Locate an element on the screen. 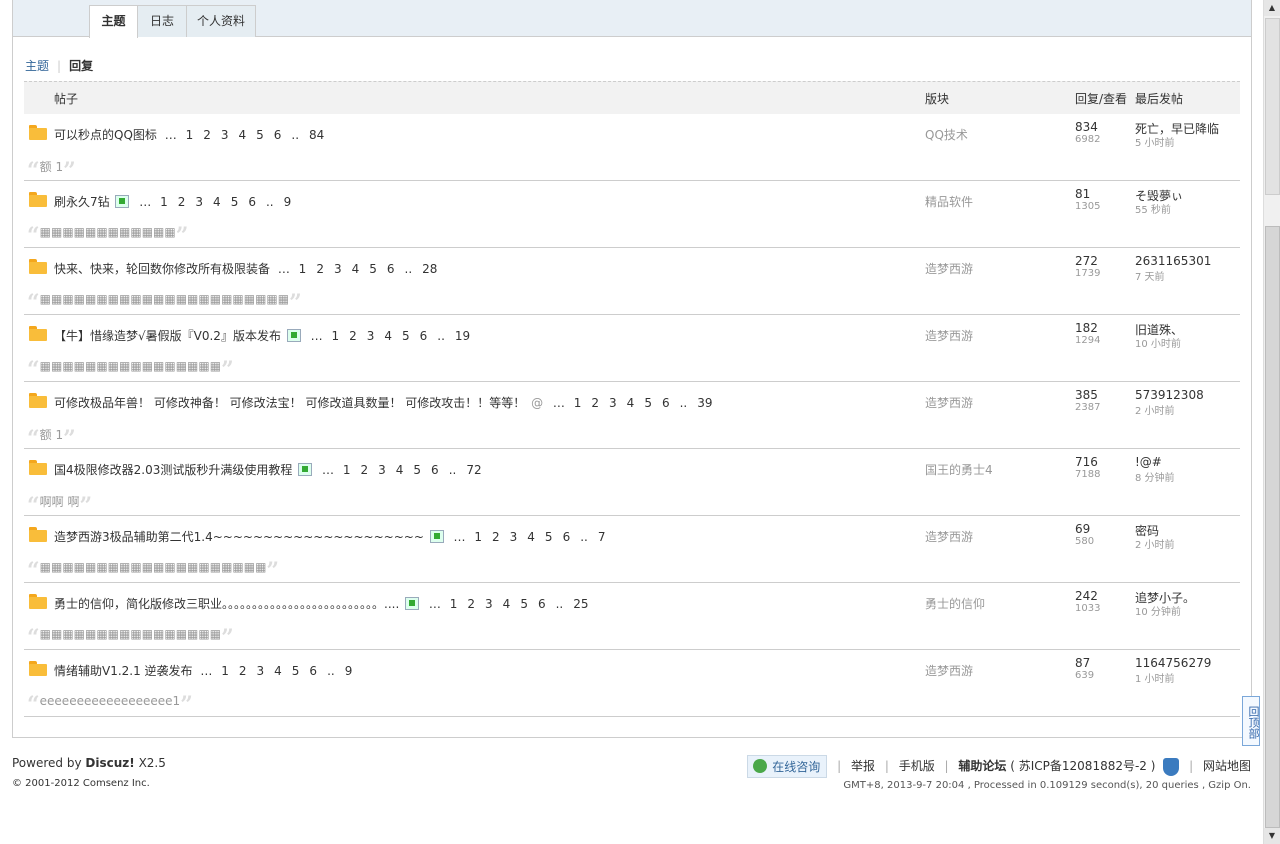 The width and height of the screenshot is (1280, 844). thread-title-link: 国4极限修改器2.03测试版秒升满级使用教程 is located at coordinates (173, 470).